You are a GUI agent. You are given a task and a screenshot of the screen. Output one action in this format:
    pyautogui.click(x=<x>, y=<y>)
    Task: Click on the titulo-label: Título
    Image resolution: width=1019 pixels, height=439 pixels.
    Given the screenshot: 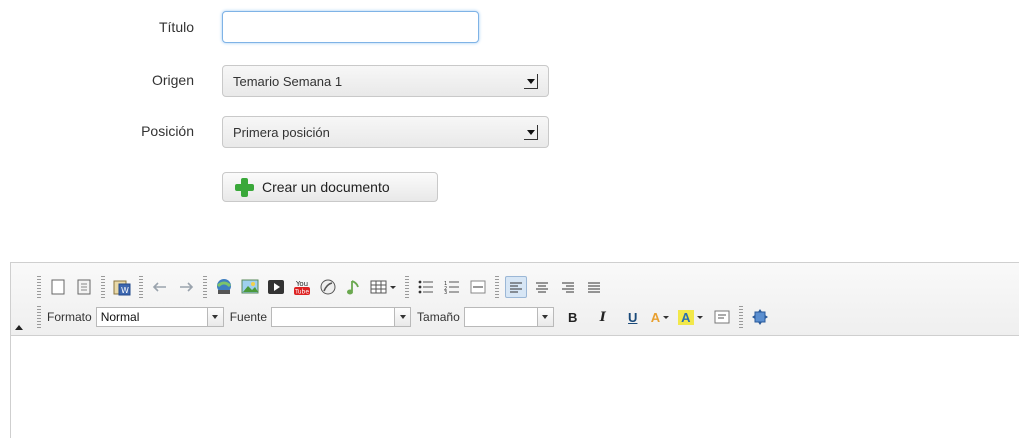 What is the action you would take?
    pyautogui.click(x=176, y=27)
    